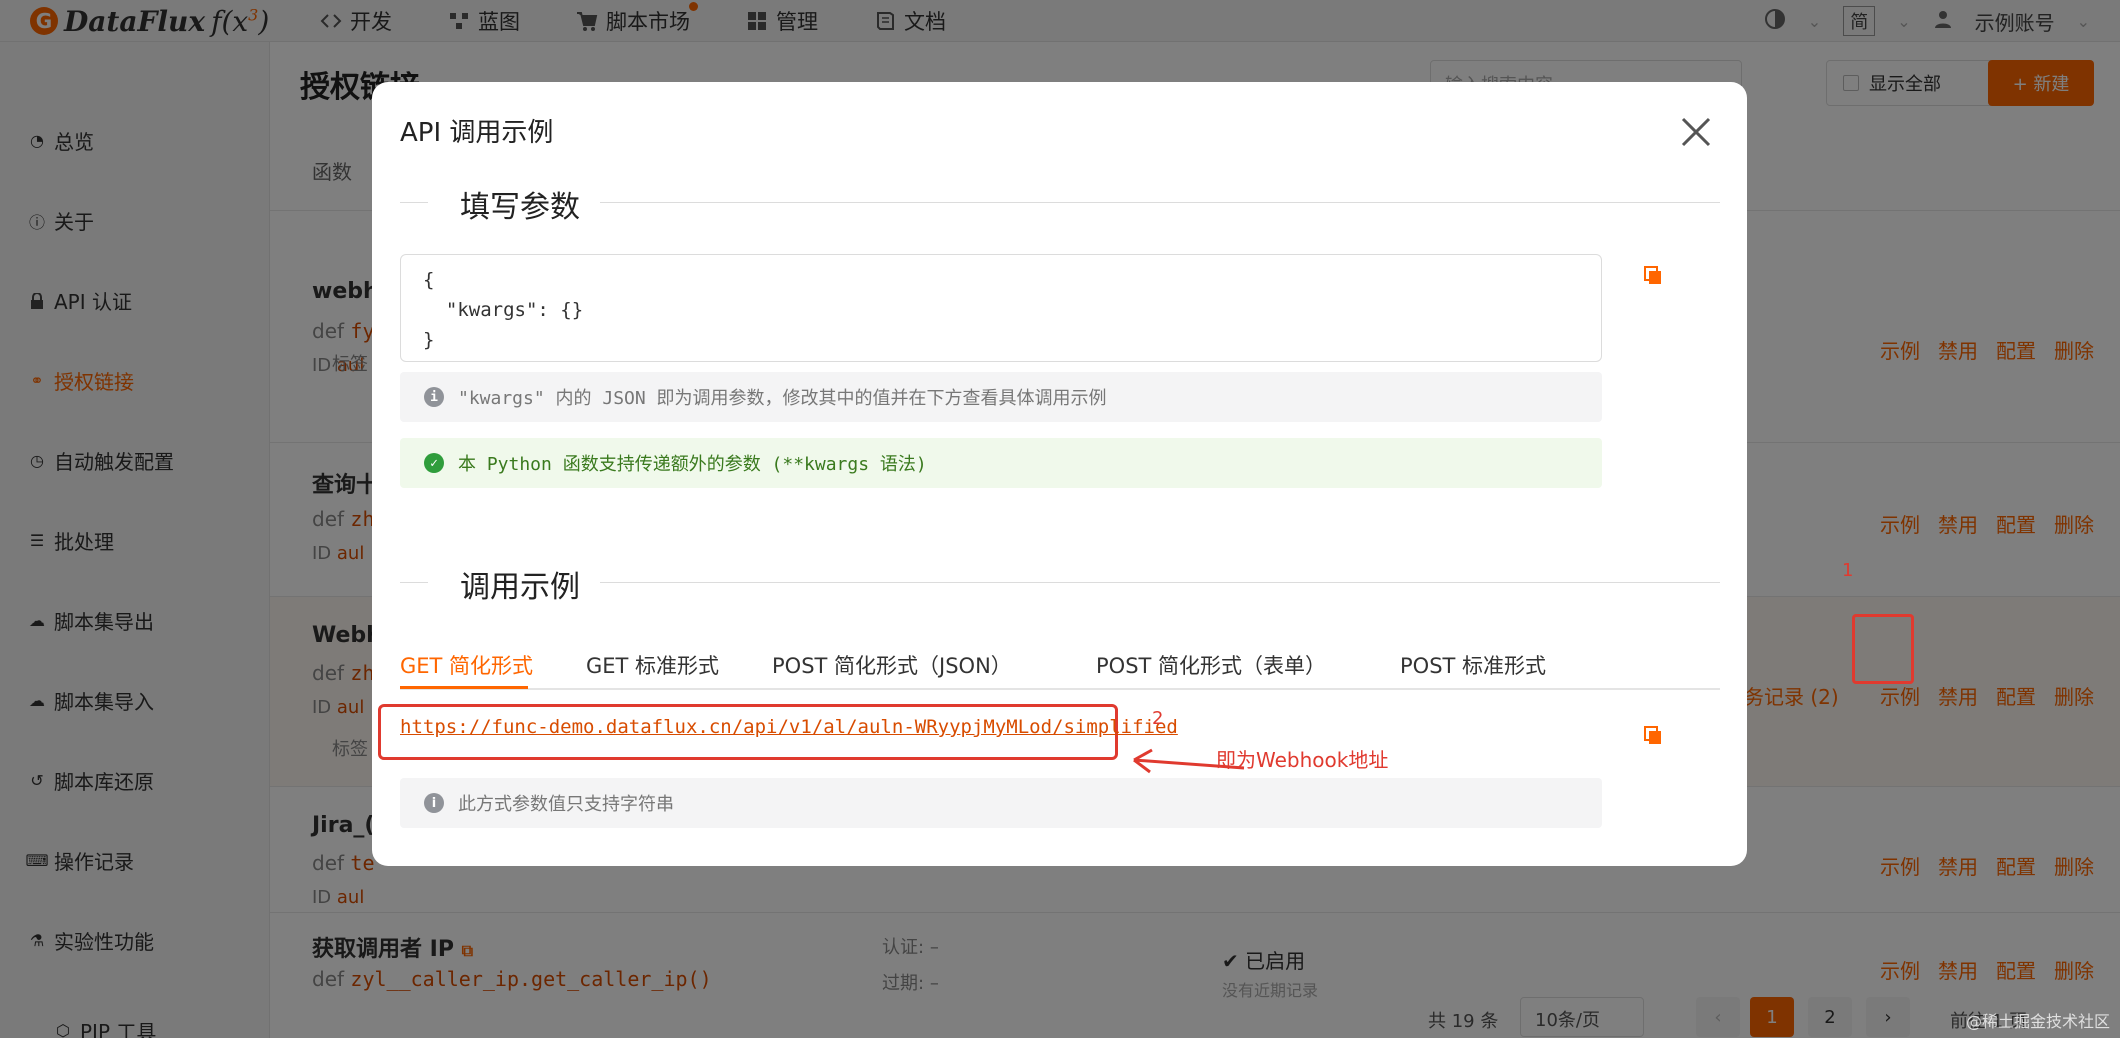  What do you see at coordinates (477, 133) in the screenshot?
I see `dialog-title: API 调用示例` at bounding box center [477, 133].